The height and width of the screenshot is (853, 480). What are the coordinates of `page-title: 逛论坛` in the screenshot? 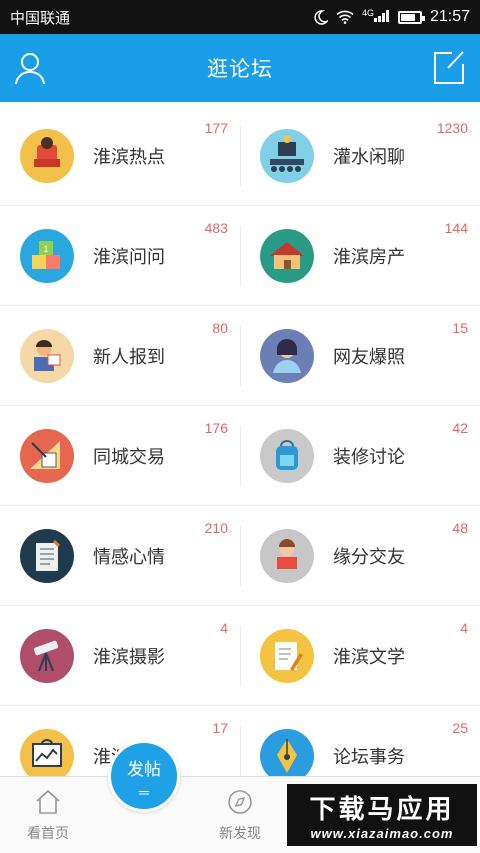 It's located at (240, 69).